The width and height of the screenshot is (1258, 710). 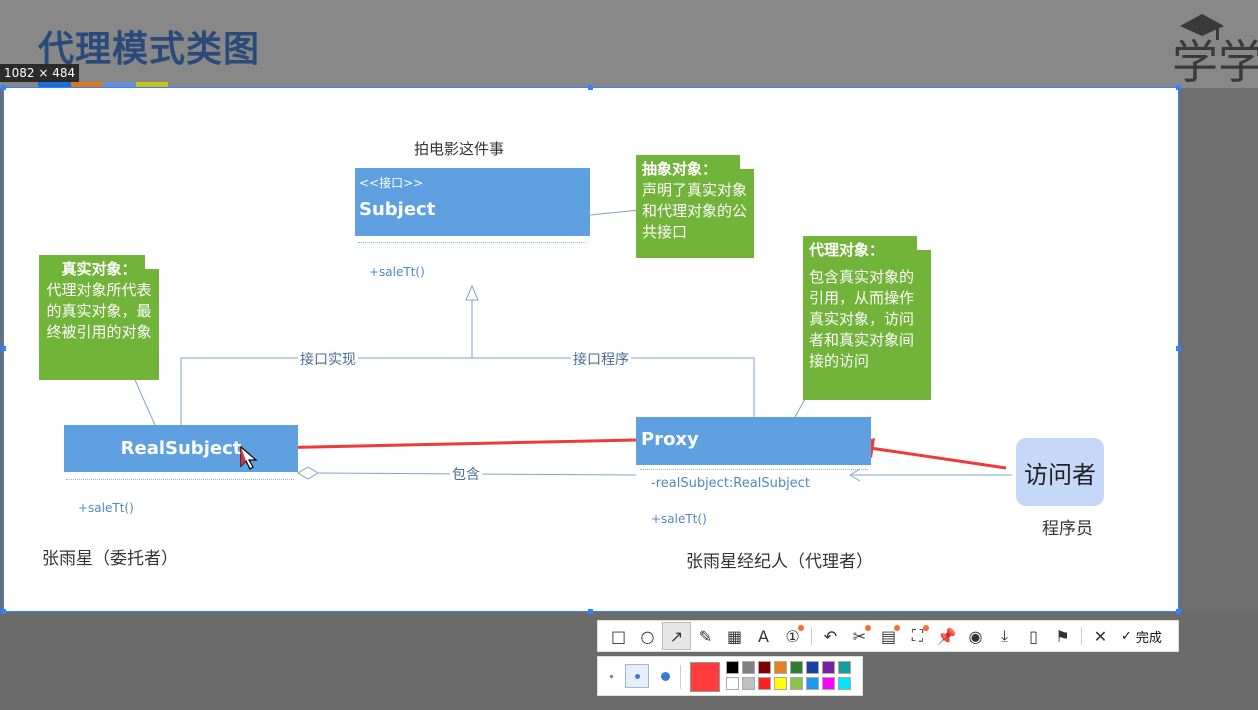 I want to click on ocr-tool: ▤, so click(x=888, y=636).